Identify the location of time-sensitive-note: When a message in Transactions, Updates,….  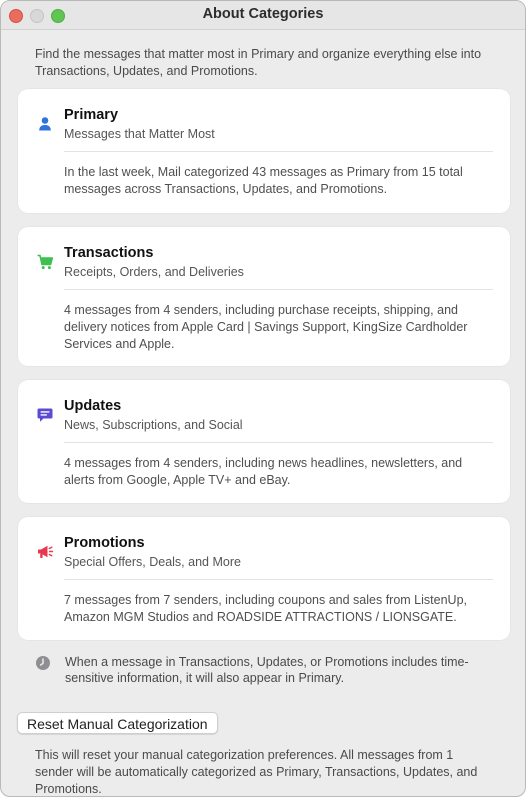
(267, 670).